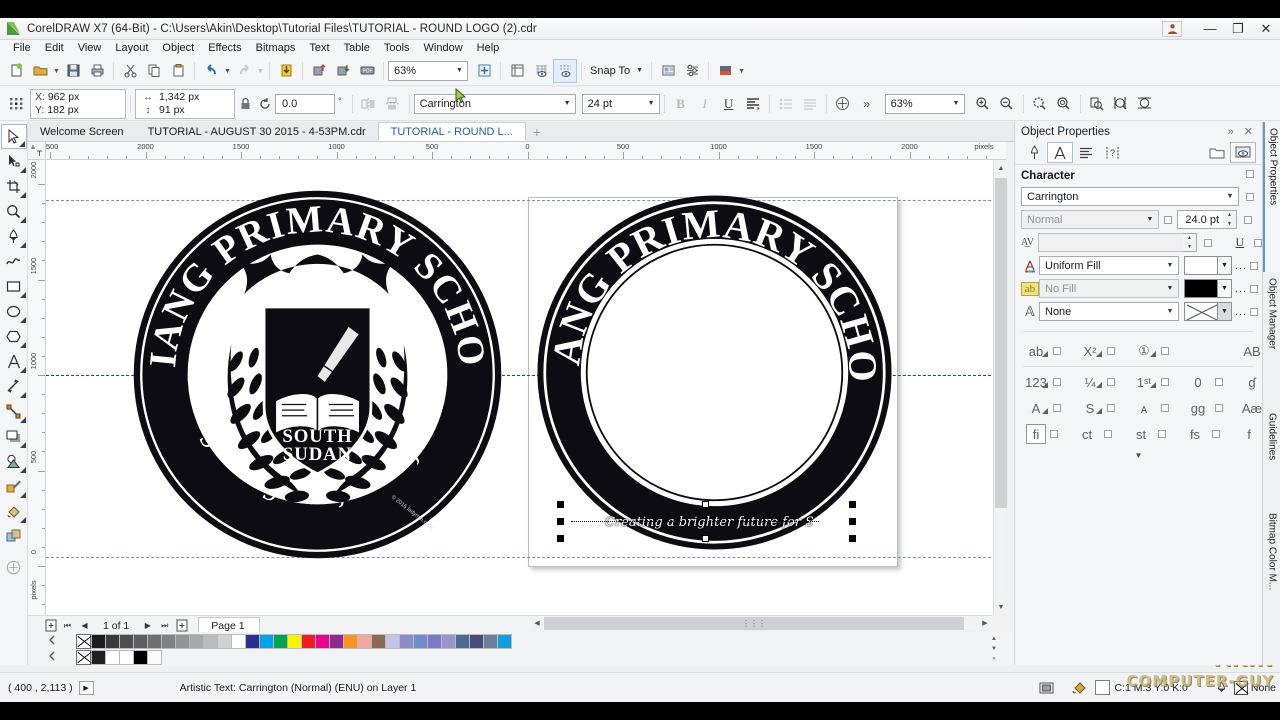 The image size is (1280, 720). What do you see at coordinates (13, 136) in the screenshot?
I see `pick-tool` at bounding box center [13, 136].